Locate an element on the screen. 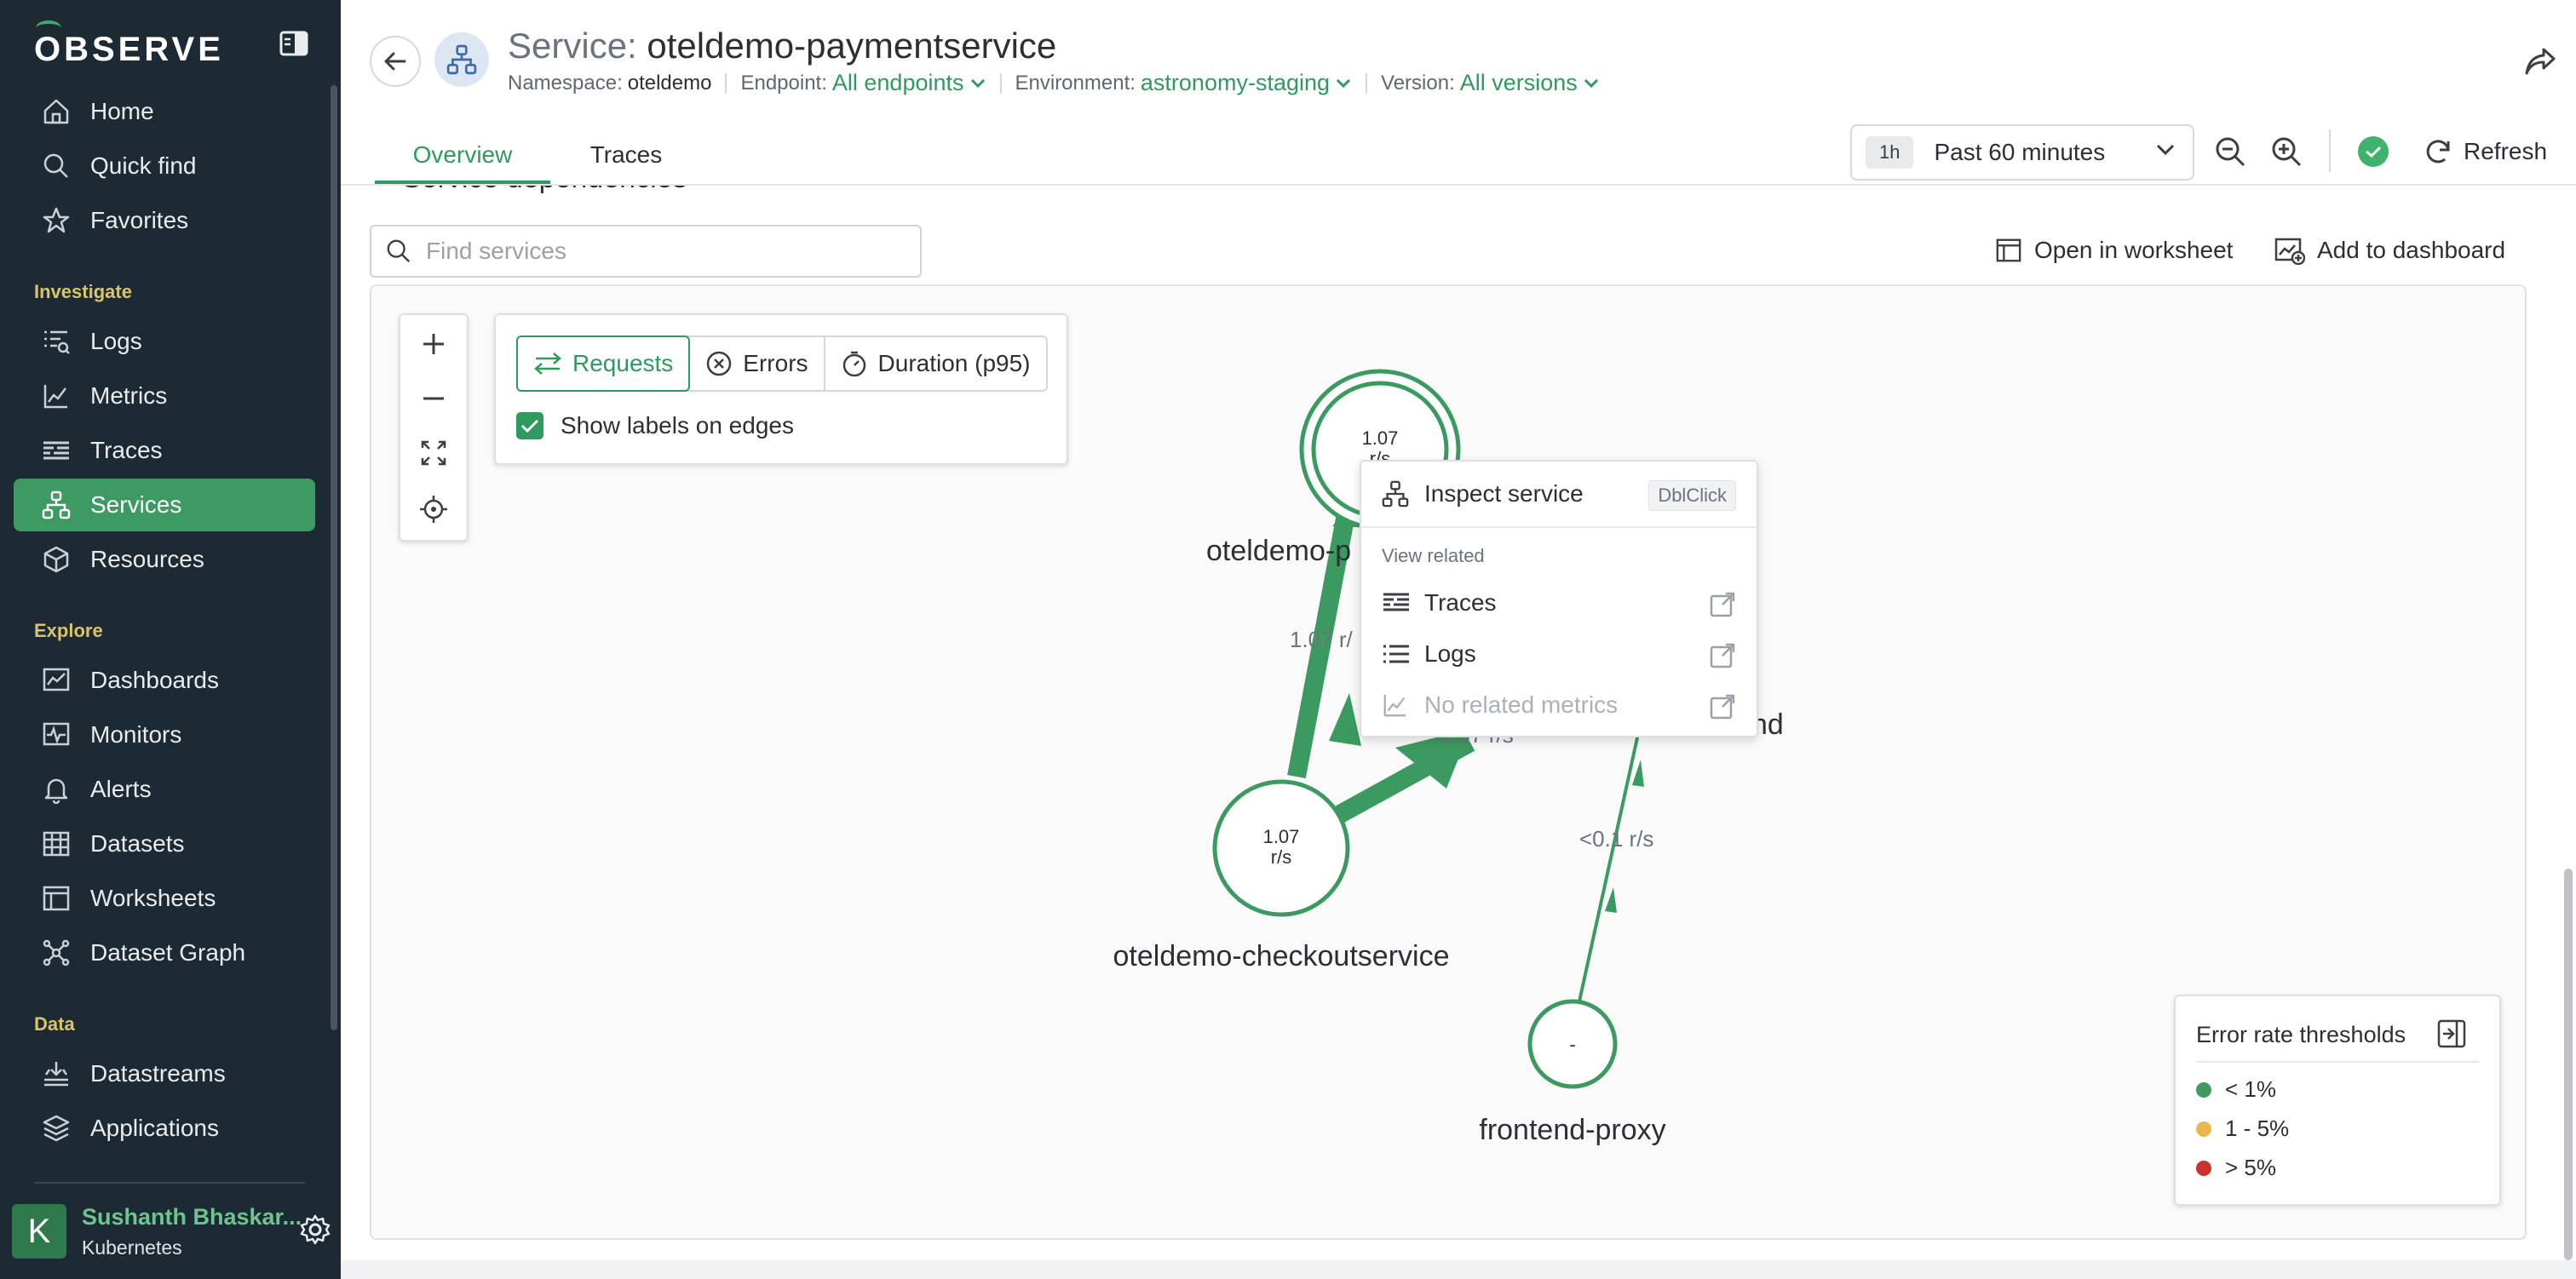 The height and width of the screenshot is (1279, 2576). datastream-icon is located at coordinates (56, 1074).